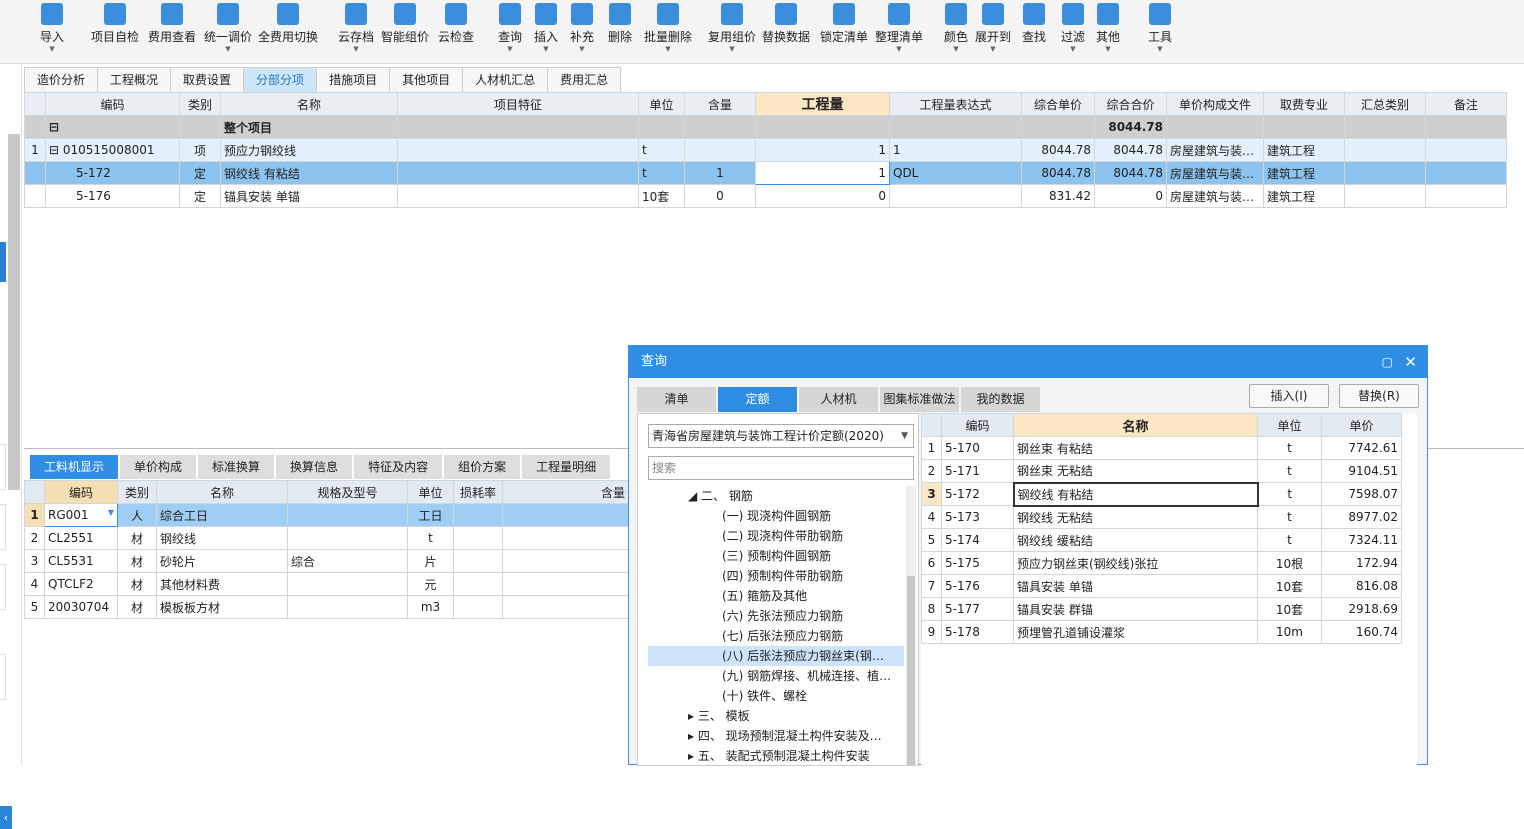 The height and width of the screenshot is (829, 1524). What do you see at coordinates (720, 173) in the screenshot?
I see `item-qty-per: 1` at bounding box center [720, 173].